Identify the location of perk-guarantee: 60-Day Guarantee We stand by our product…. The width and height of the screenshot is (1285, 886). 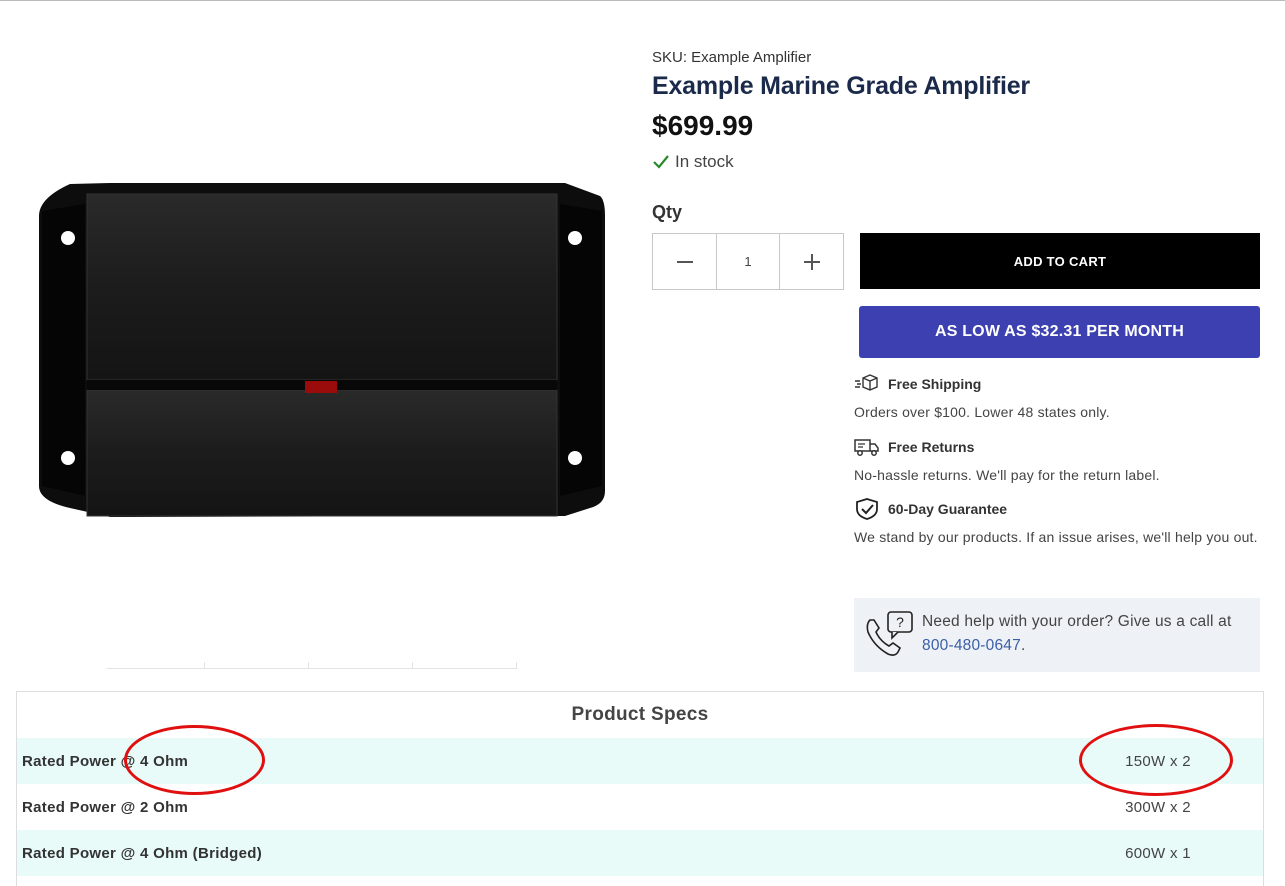
(1059, 522).